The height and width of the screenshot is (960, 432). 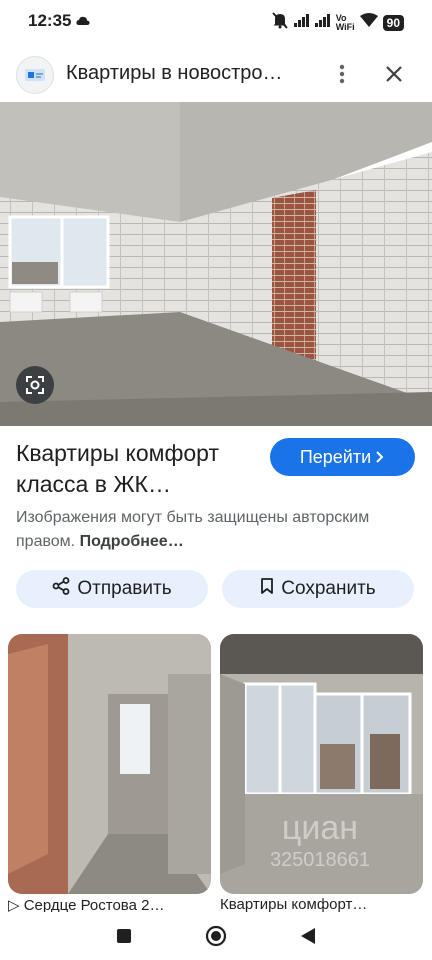 I want to click on watermark-id: 325018661, so click(x=320, y=860).